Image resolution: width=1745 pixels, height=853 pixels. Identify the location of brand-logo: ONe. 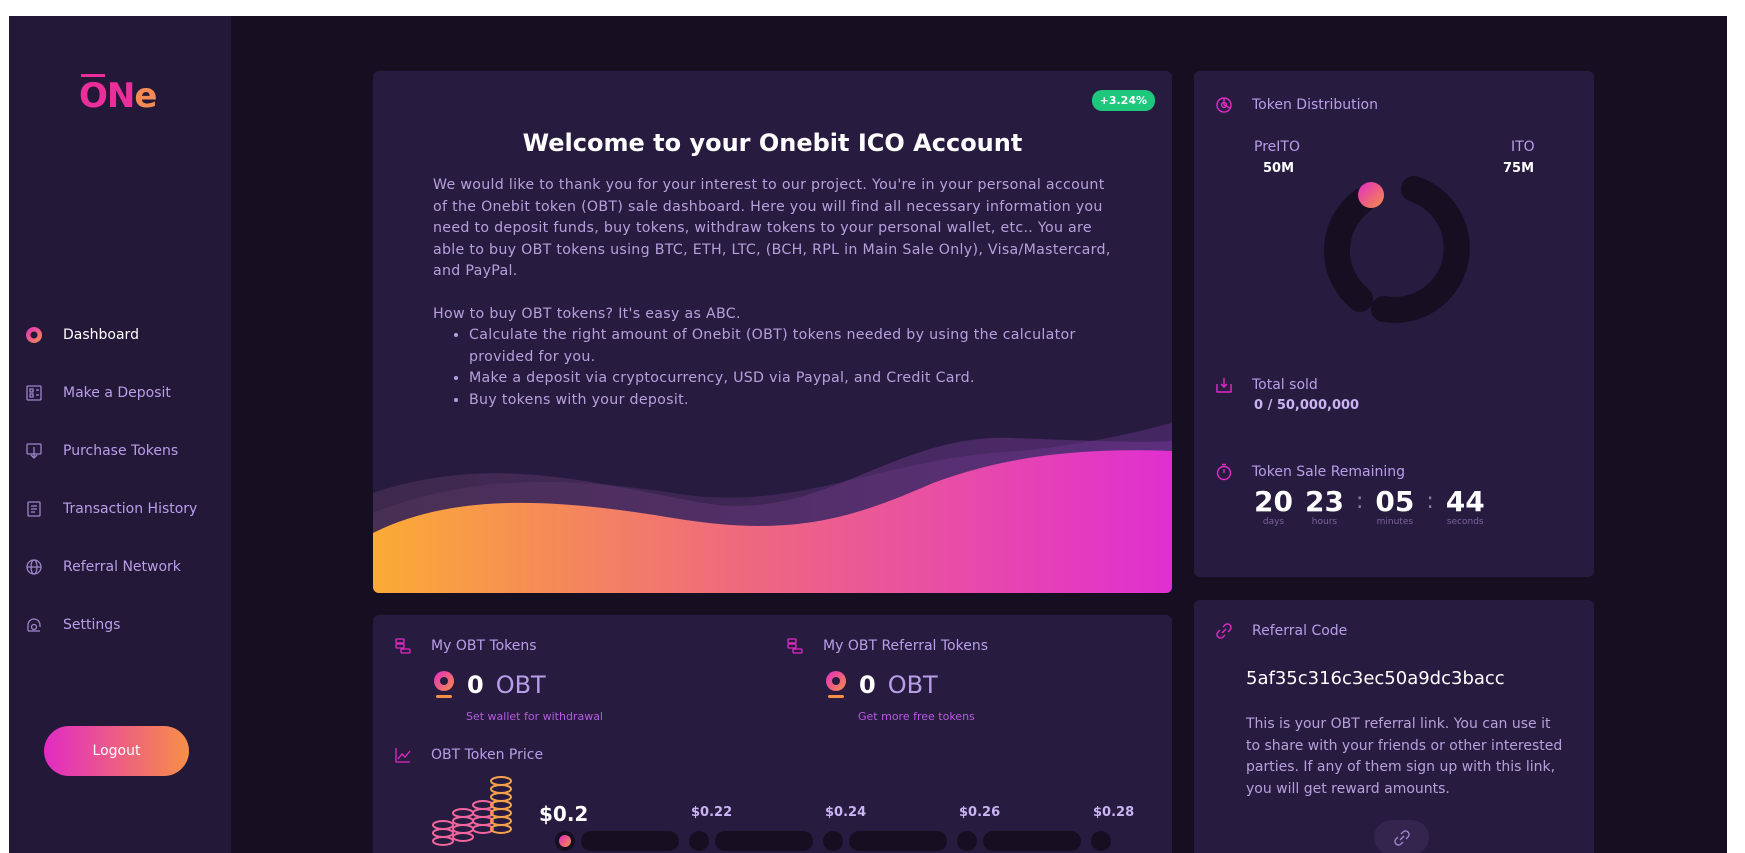
(118, 96).